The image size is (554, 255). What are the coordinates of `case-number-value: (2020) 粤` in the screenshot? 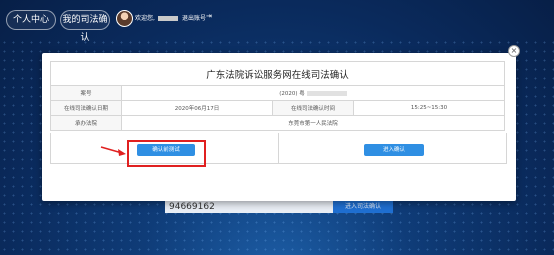 It's located at (313, 93).